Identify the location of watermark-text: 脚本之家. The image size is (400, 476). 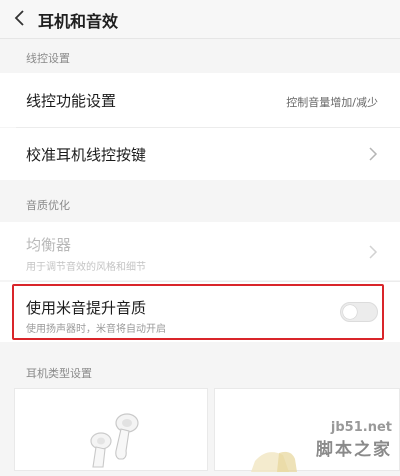
(354, 450).